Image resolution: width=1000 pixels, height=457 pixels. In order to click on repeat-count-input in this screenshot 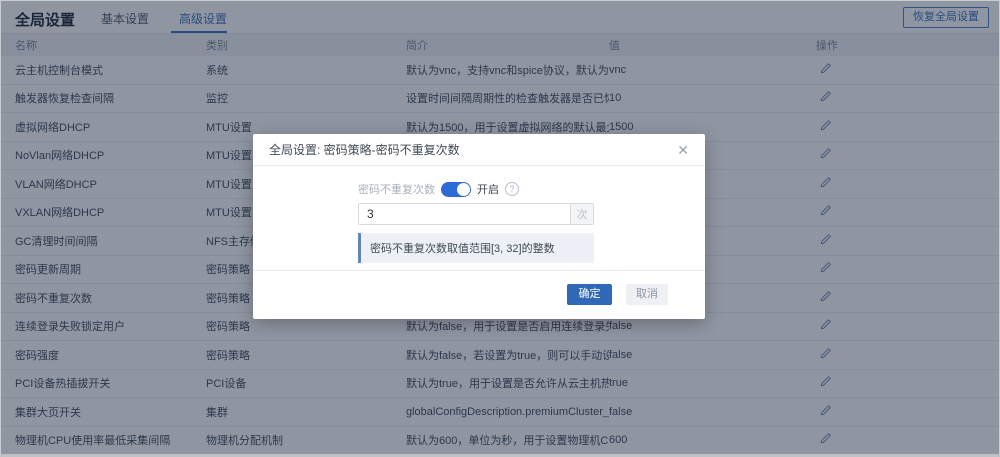, I will do `click(464, 214)`.